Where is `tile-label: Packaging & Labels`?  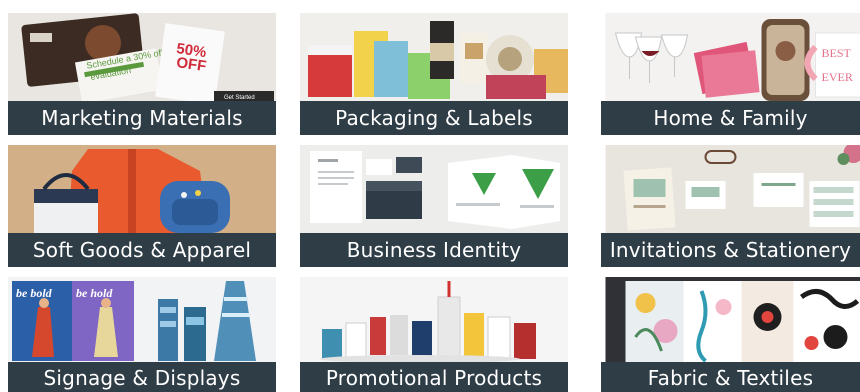 tile-label: Packaging & Labels is located at coordinates (434, 118).